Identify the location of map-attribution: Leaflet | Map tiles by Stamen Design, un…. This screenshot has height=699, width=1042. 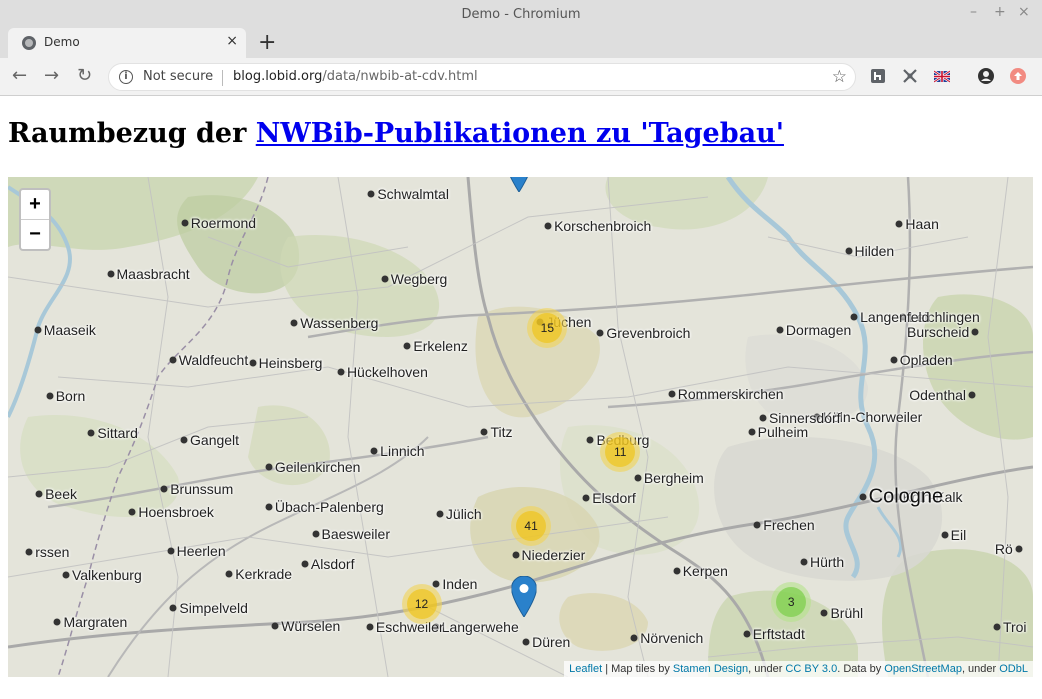
(798, 669).